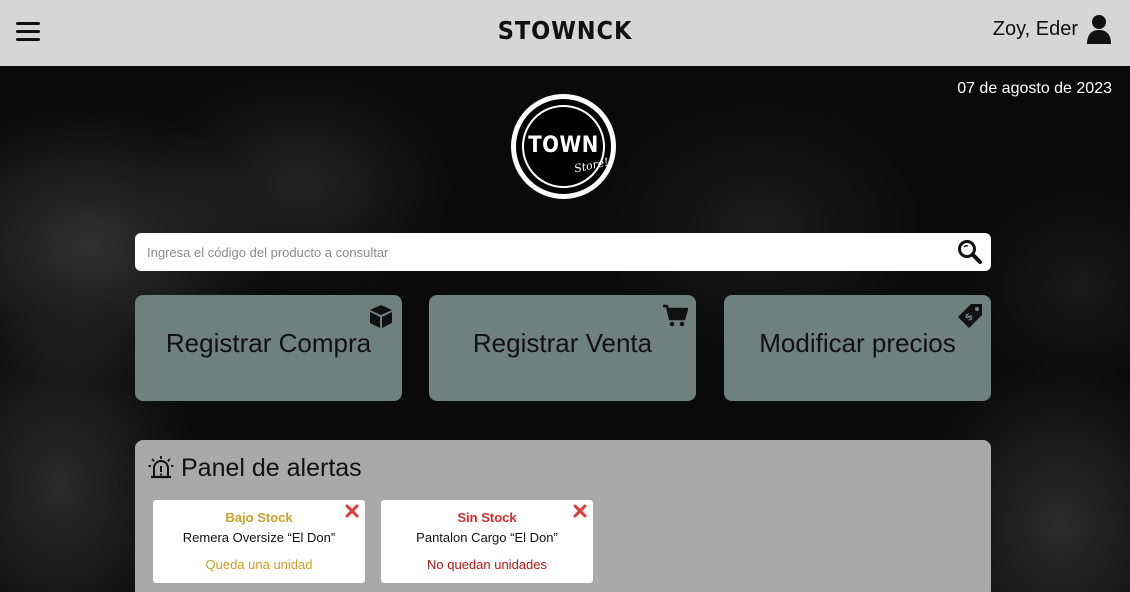  I want to click on register-sale-label: Registrar Venta, so click(562, 343).